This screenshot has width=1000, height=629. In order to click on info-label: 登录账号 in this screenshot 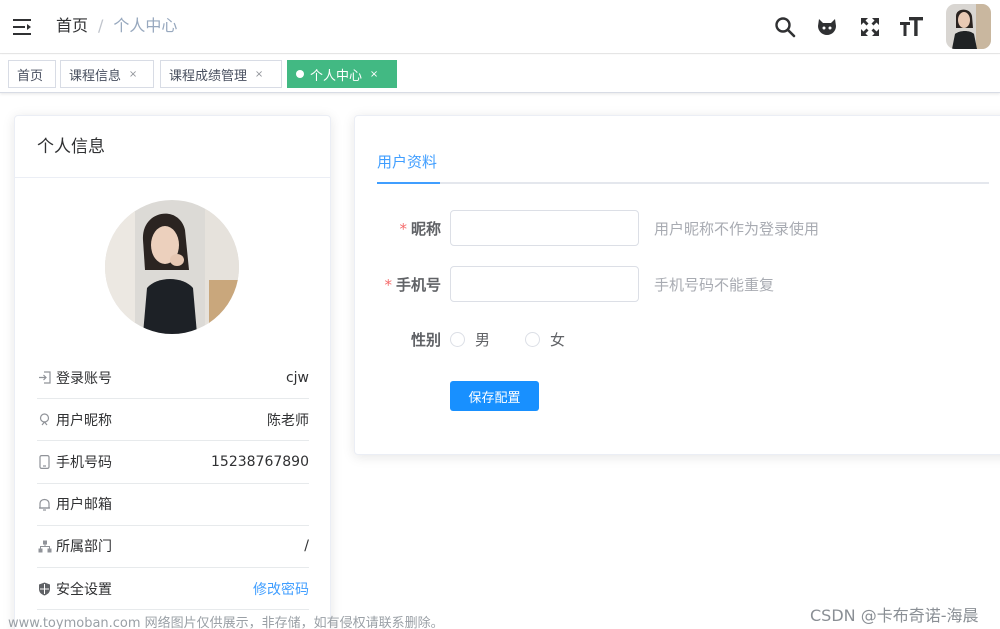, I will do `click(84, 378)`.